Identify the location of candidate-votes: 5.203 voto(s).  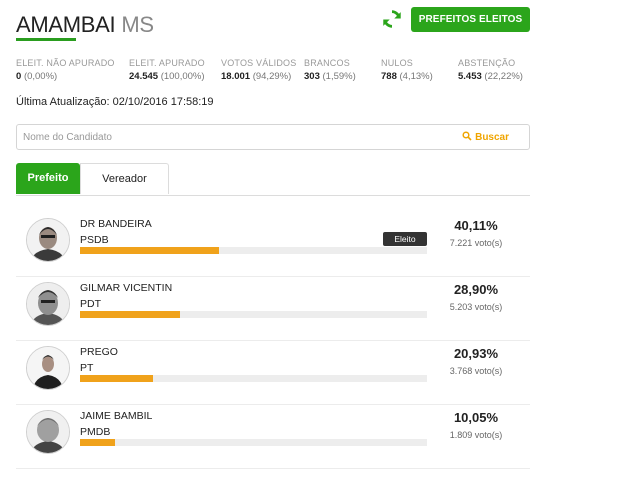
(476, 307).